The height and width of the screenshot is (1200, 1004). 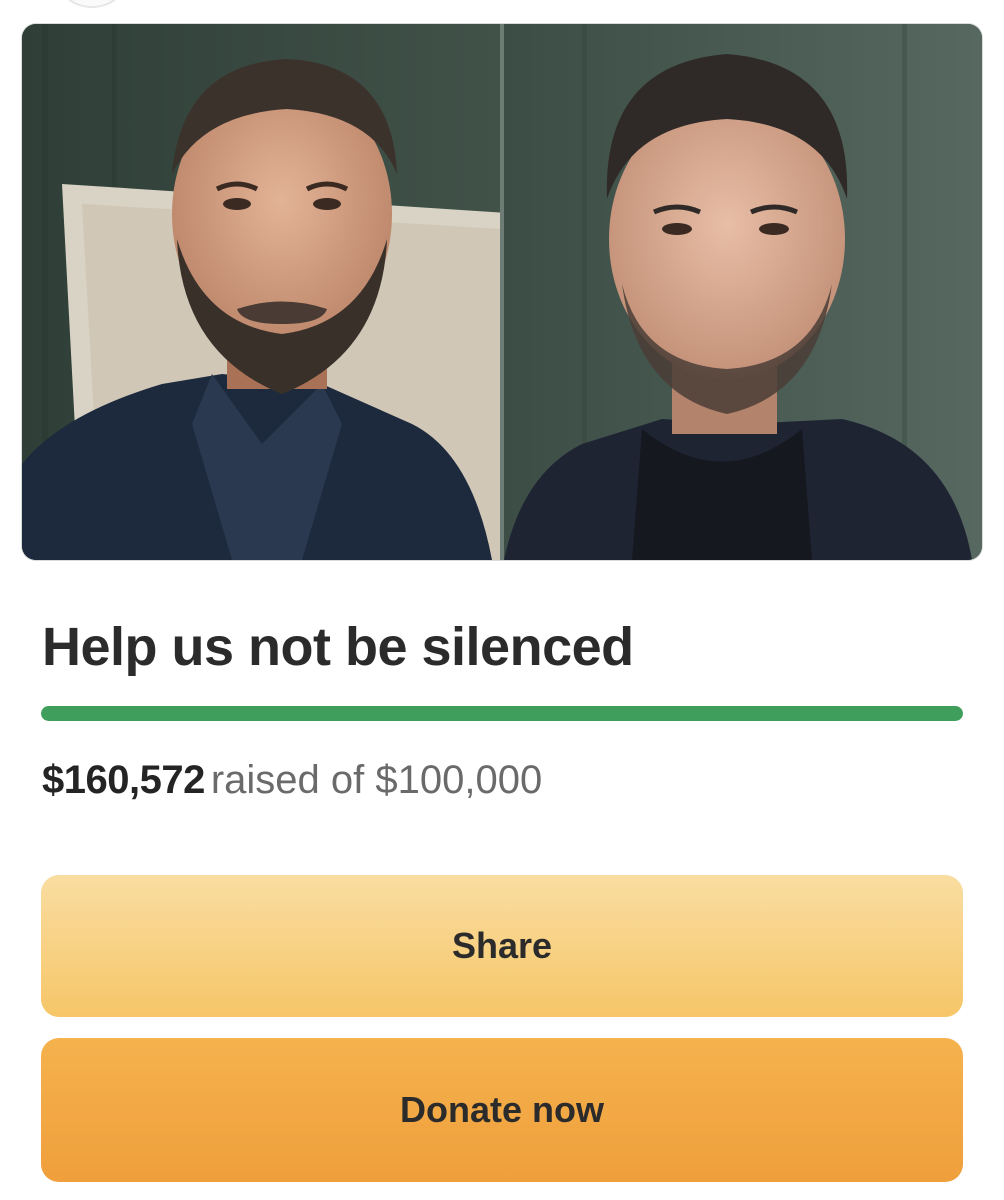 I want to click on progress-bar, so click(x=502, y=713).